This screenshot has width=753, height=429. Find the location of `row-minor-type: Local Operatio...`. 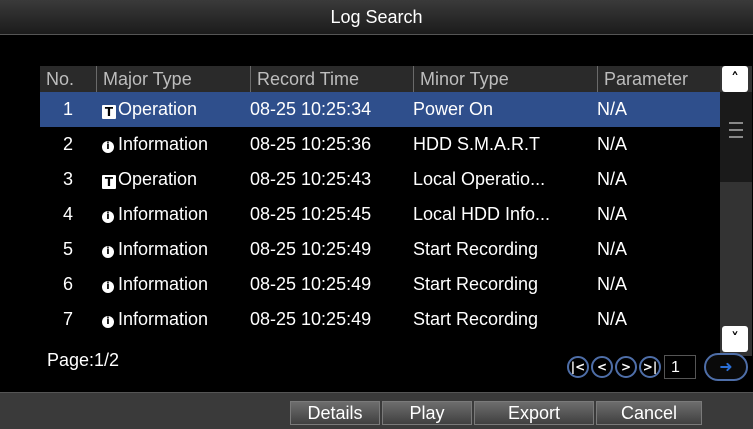

row-minor-type: Local Operatio... is located at coordinates (479, 179).